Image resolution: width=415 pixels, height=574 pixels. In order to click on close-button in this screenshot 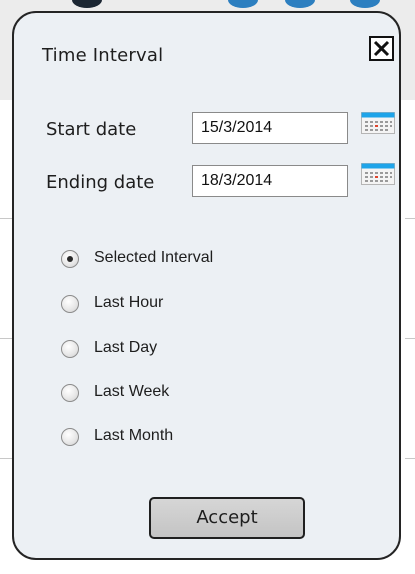, I will do `click(381, 48)`.